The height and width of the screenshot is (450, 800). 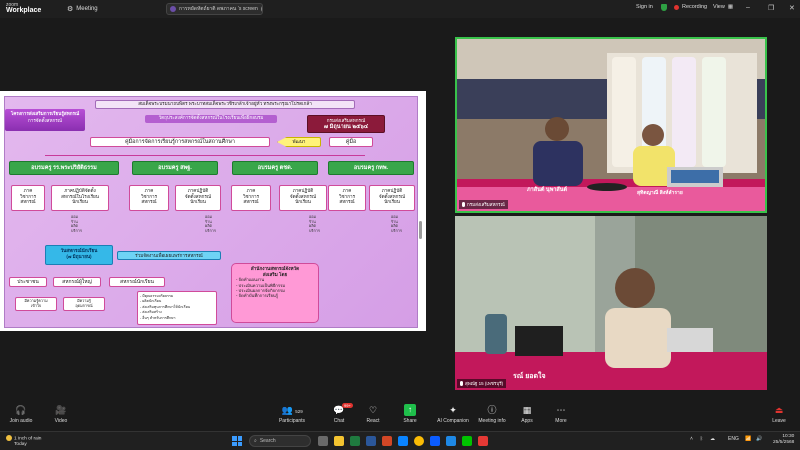 I want to click on ai-sparkle-icon: ✦, so click(x=453, y=410).